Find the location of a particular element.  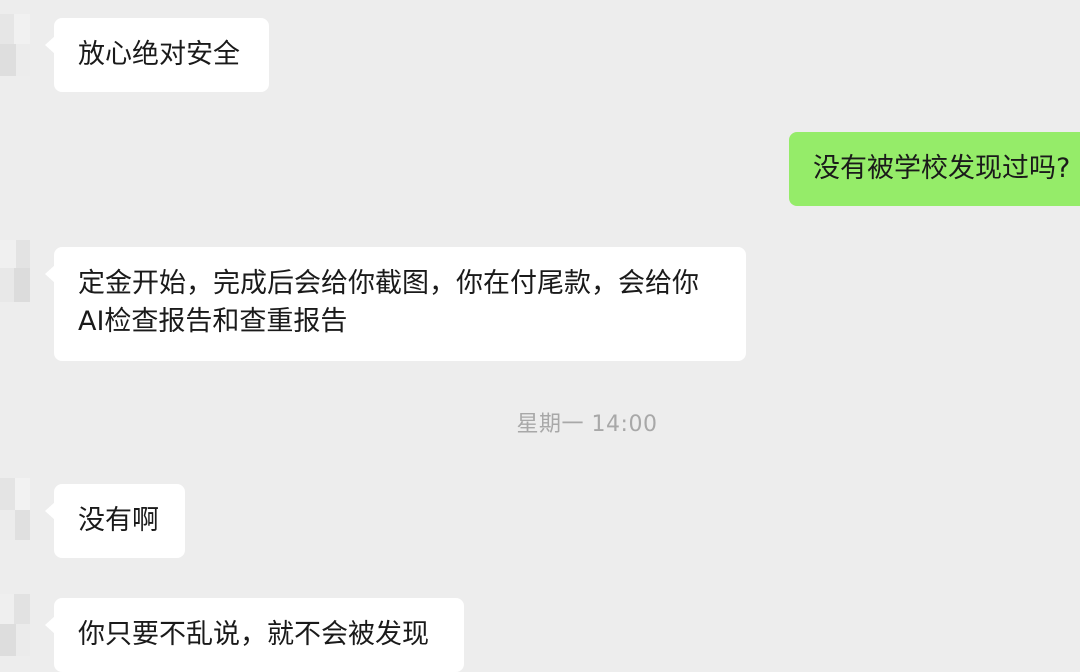

message-text: 放心绝对安全 is located at coordinates (159, 54).